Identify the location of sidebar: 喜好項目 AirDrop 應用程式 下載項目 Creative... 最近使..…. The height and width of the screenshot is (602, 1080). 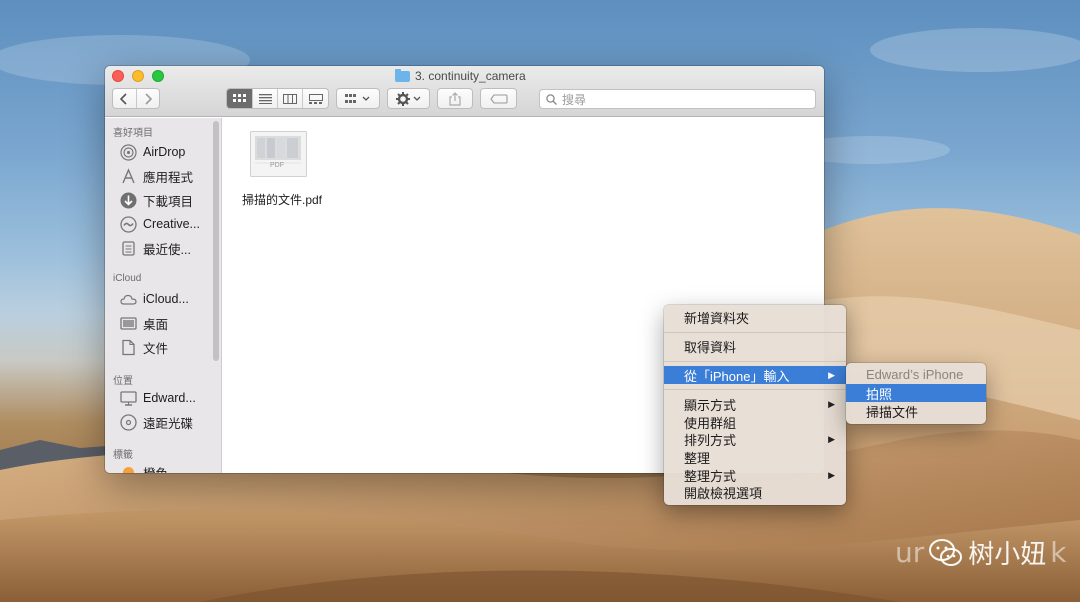
(163, 295).